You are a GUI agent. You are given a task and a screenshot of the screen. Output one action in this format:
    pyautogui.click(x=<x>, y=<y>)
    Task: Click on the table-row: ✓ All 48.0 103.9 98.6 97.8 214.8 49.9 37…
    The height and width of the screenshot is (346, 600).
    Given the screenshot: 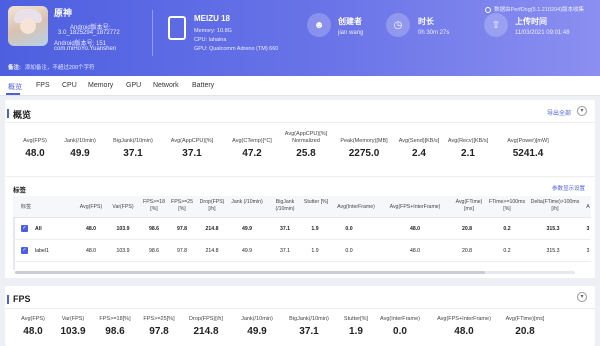 What is the action you would take?
    pyautogui.click(x=302, y=229)
    